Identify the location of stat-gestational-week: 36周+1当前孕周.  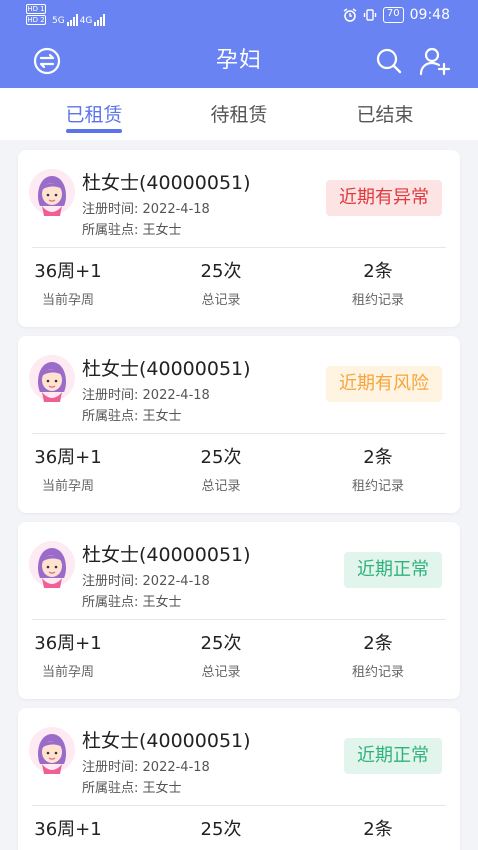
(69, 834).